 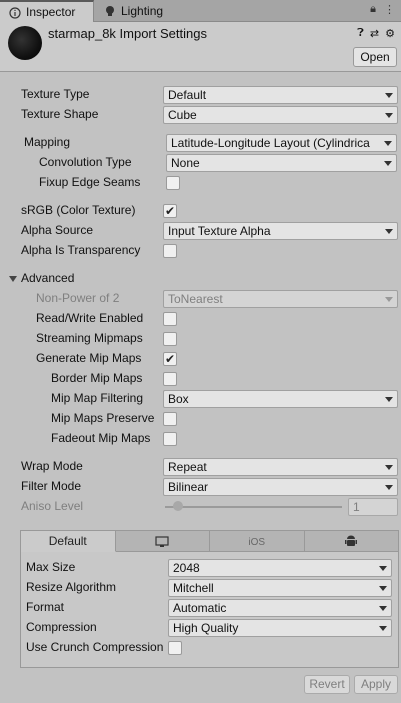 I want to click on platform-tab-android, so click(x=352, y=541).